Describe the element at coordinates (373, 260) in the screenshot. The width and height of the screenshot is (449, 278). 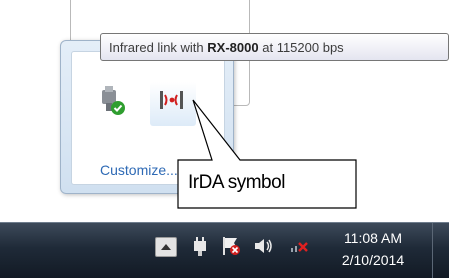
I see `clock-date: 2/10/2014` at that location.